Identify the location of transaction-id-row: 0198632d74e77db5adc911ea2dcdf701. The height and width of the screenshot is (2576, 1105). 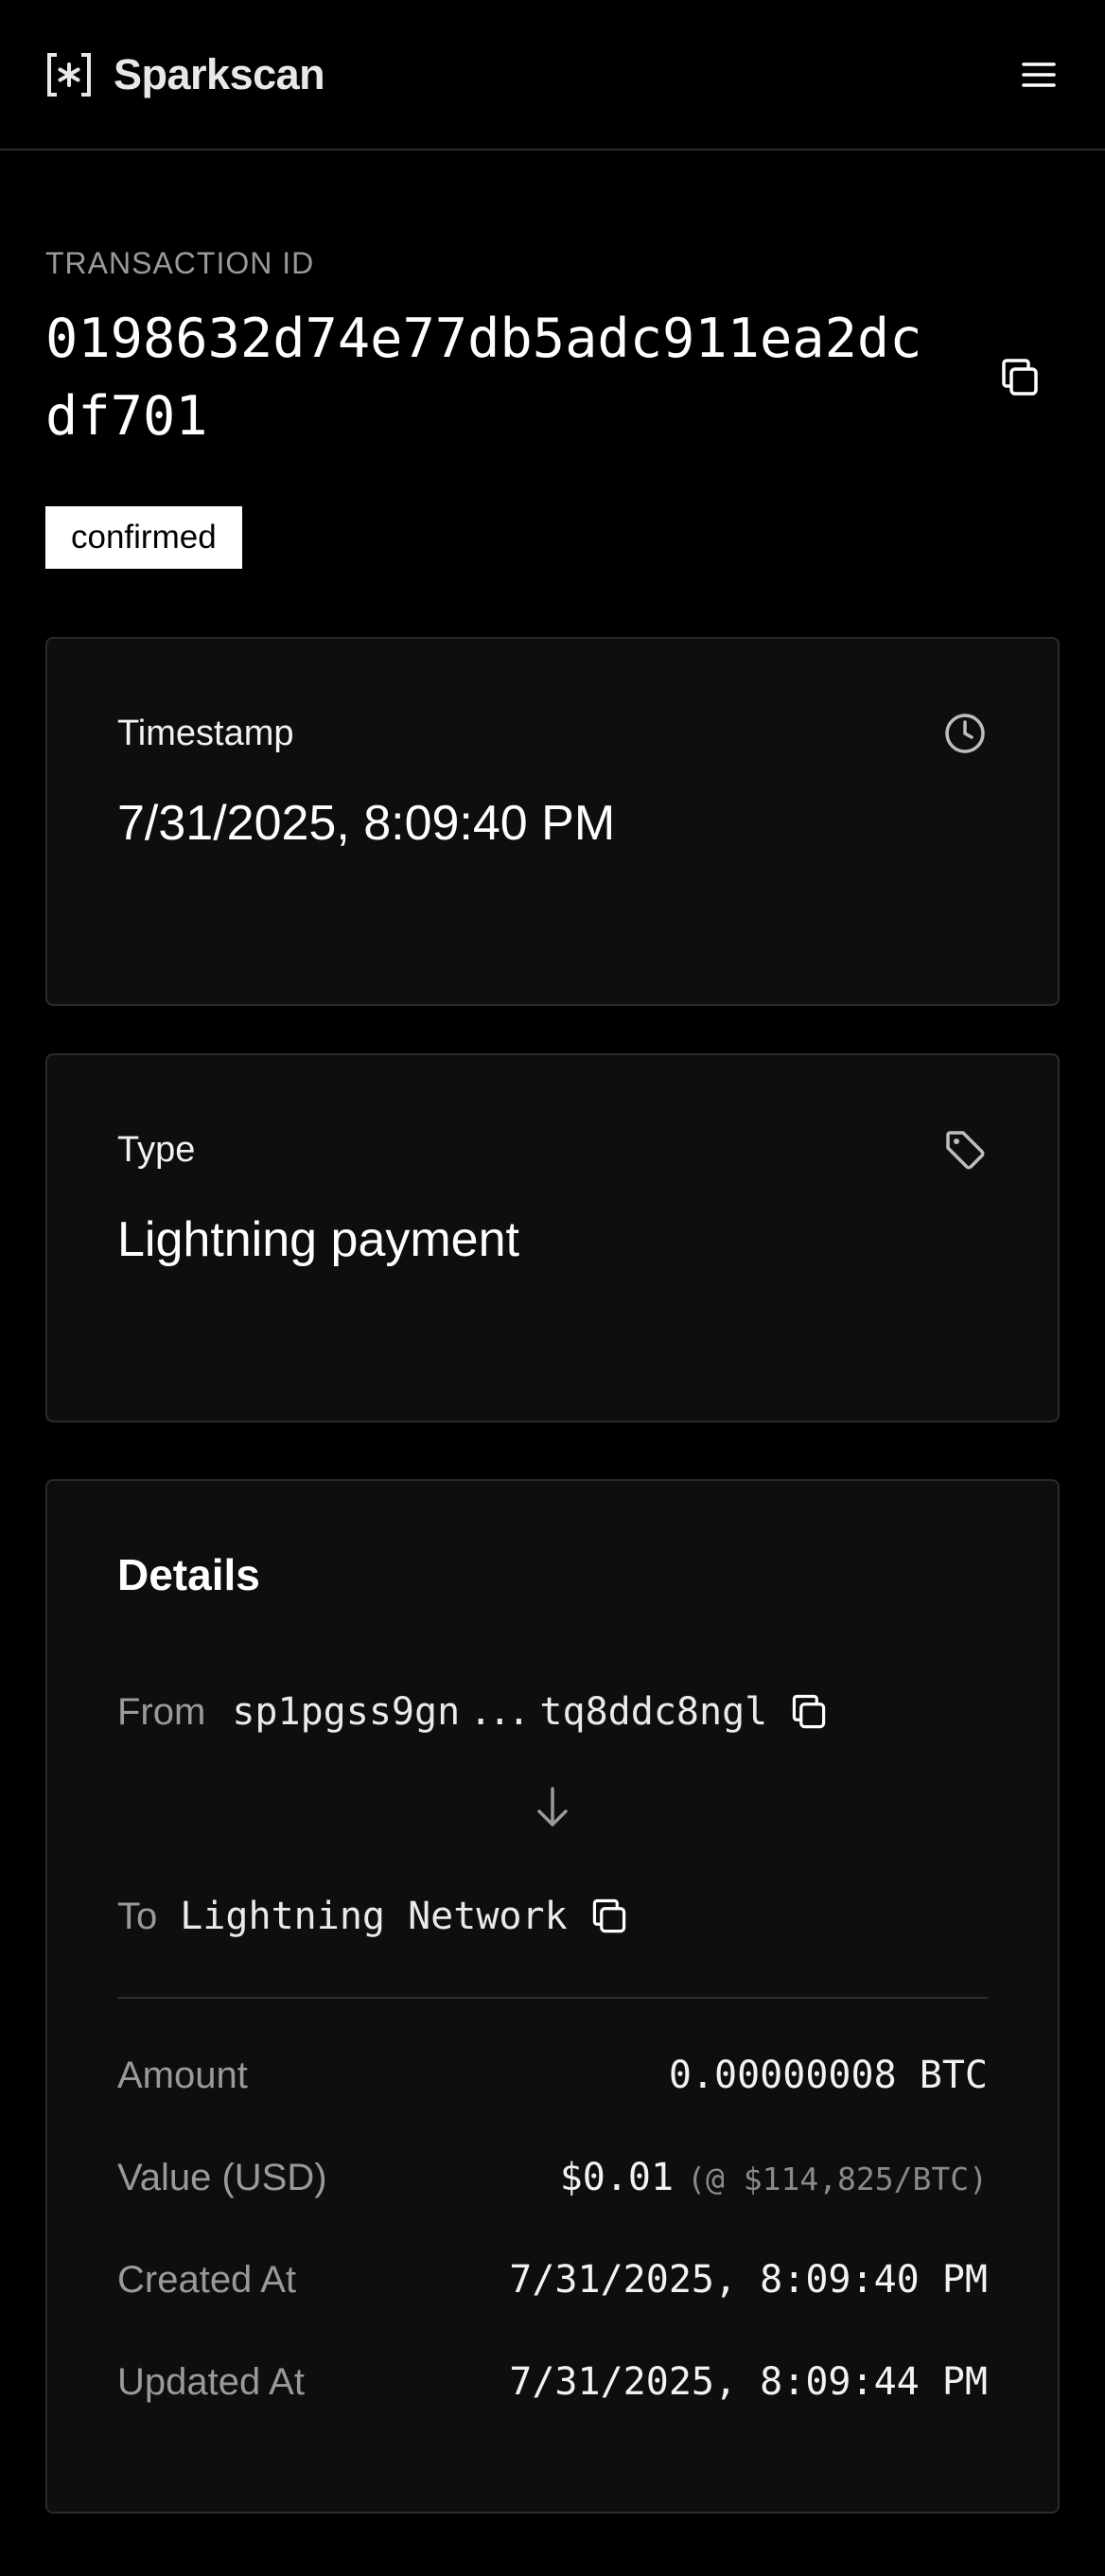
(552, 377).